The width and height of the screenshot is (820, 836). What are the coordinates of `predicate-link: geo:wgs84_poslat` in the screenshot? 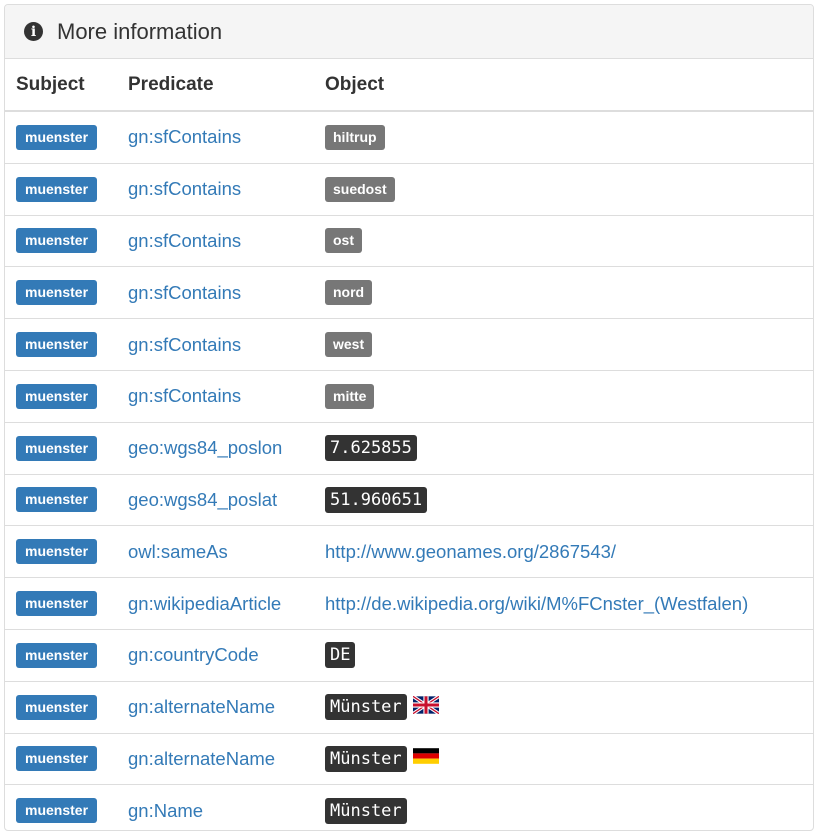 It's located at (202, 499).